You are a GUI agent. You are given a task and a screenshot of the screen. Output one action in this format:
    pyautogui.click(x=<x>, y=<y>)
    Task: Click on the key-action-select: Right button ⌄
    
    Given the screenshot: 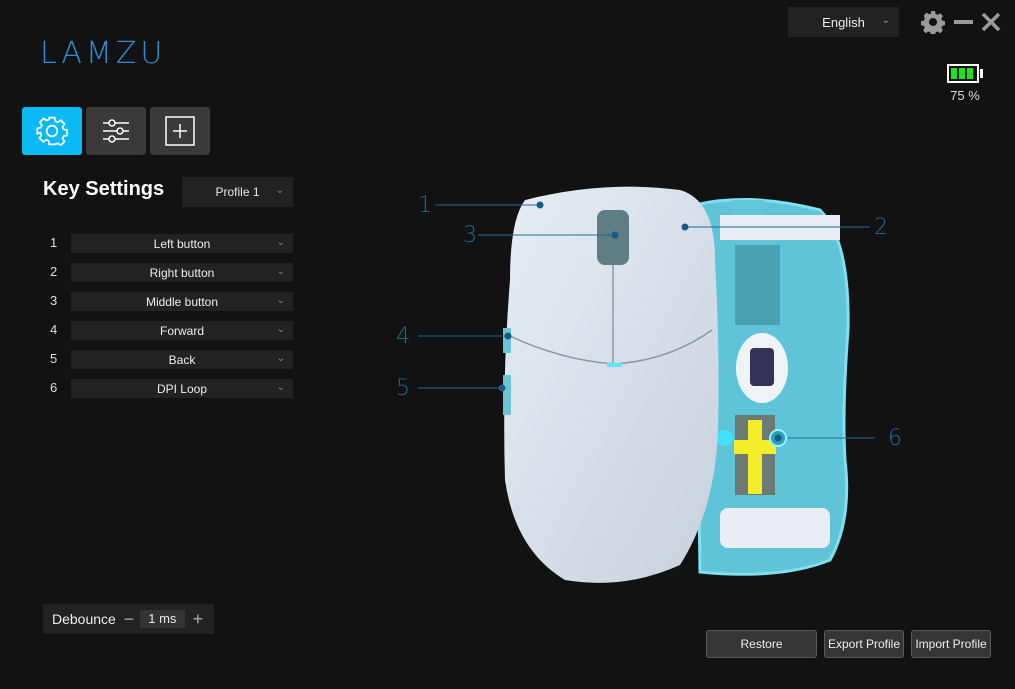 What is the action you would take?
    pyautogui.click(x=182, y=272)
    